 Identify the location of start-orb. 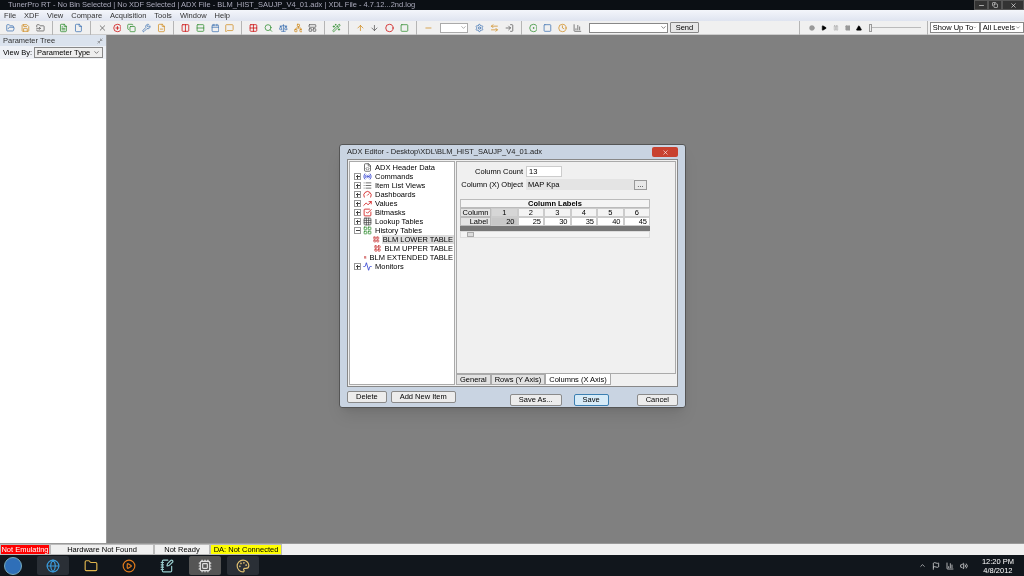
(13, 565).